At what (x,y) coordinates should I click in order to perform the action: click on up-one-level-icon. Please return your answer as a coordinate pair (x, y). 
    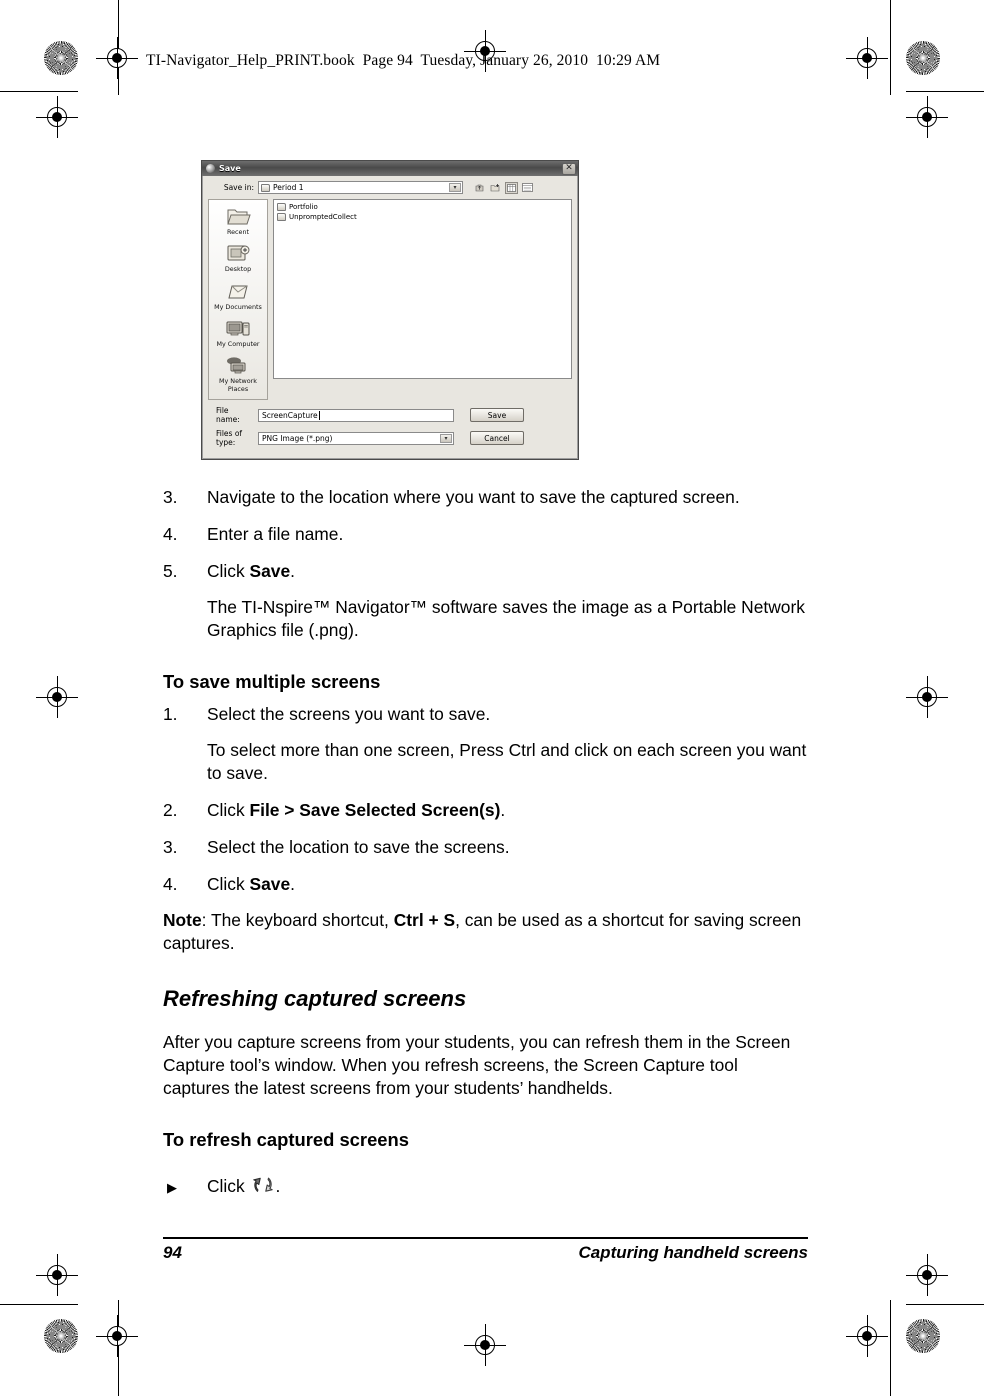
    Looking at the image, I should click on (479, 188).